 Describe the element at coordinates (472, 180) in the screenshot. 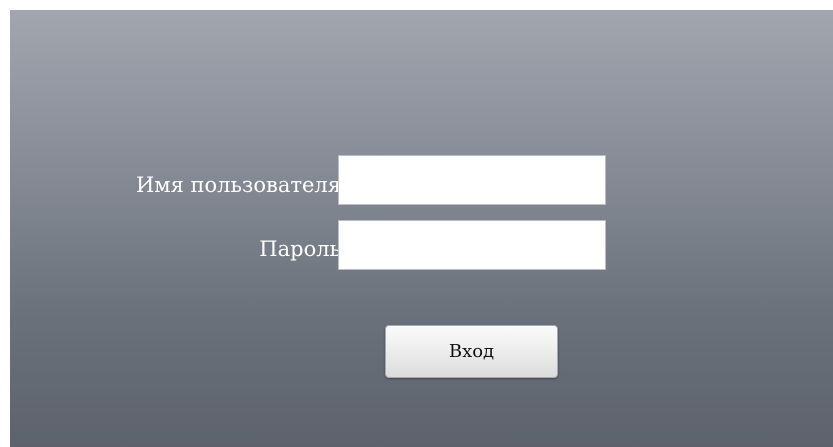

I see `username-input` at that location.